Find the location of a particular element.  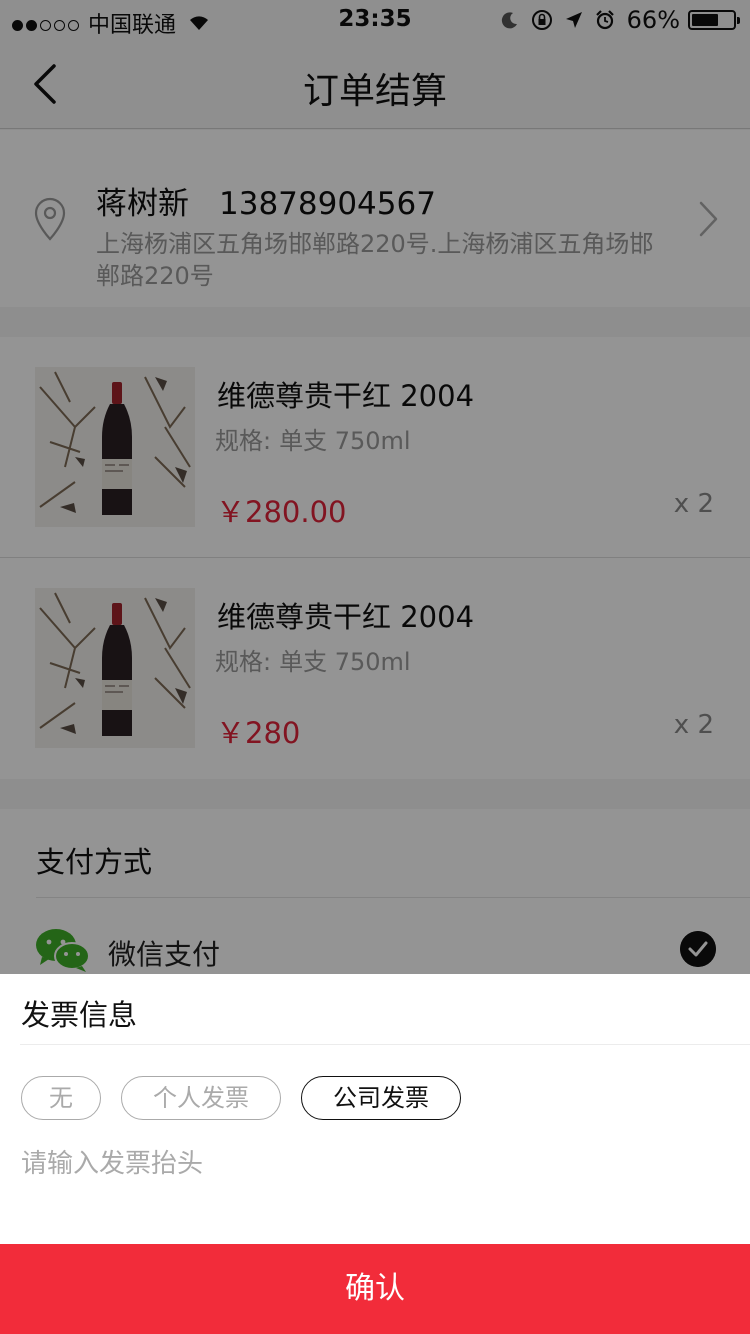

invoice-title: 发票信息 is located at coordinates (79, 1015).